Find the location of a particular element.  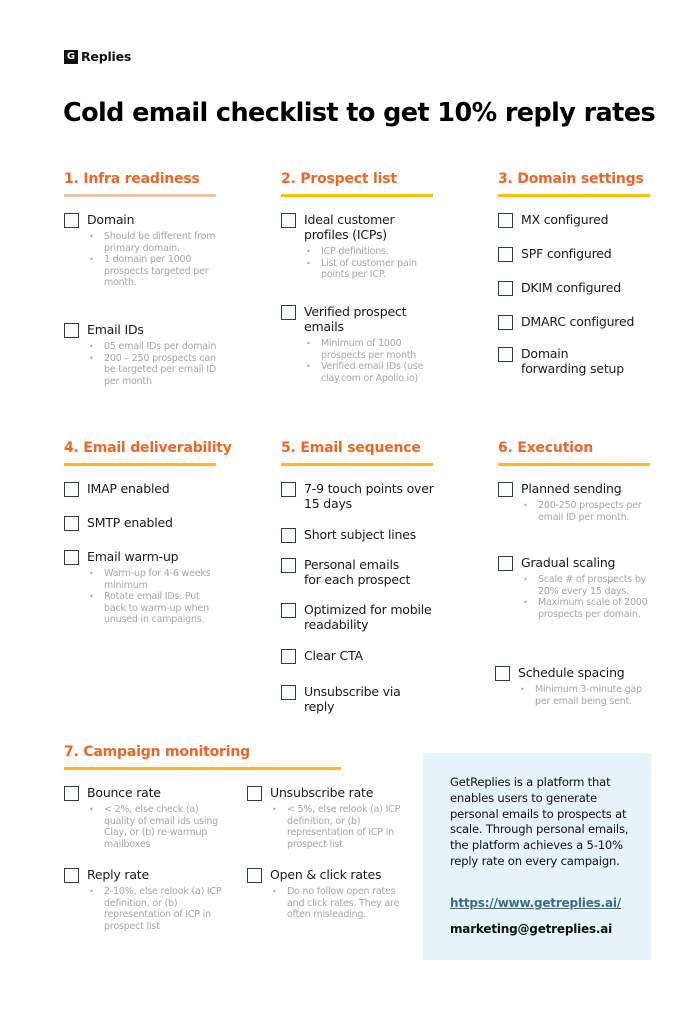

item-note: 05 email IDs per domain is located at coordinates (152, 347).